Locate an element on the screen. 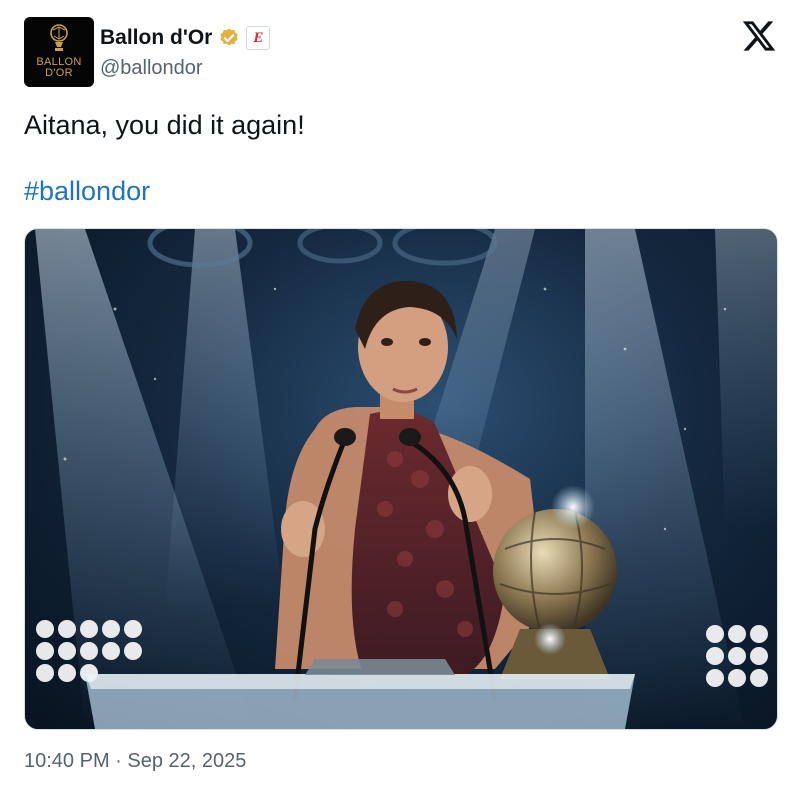 This screenshot has height=794, width=800. affiliate-badge: E is located at coordinates (258, 38).